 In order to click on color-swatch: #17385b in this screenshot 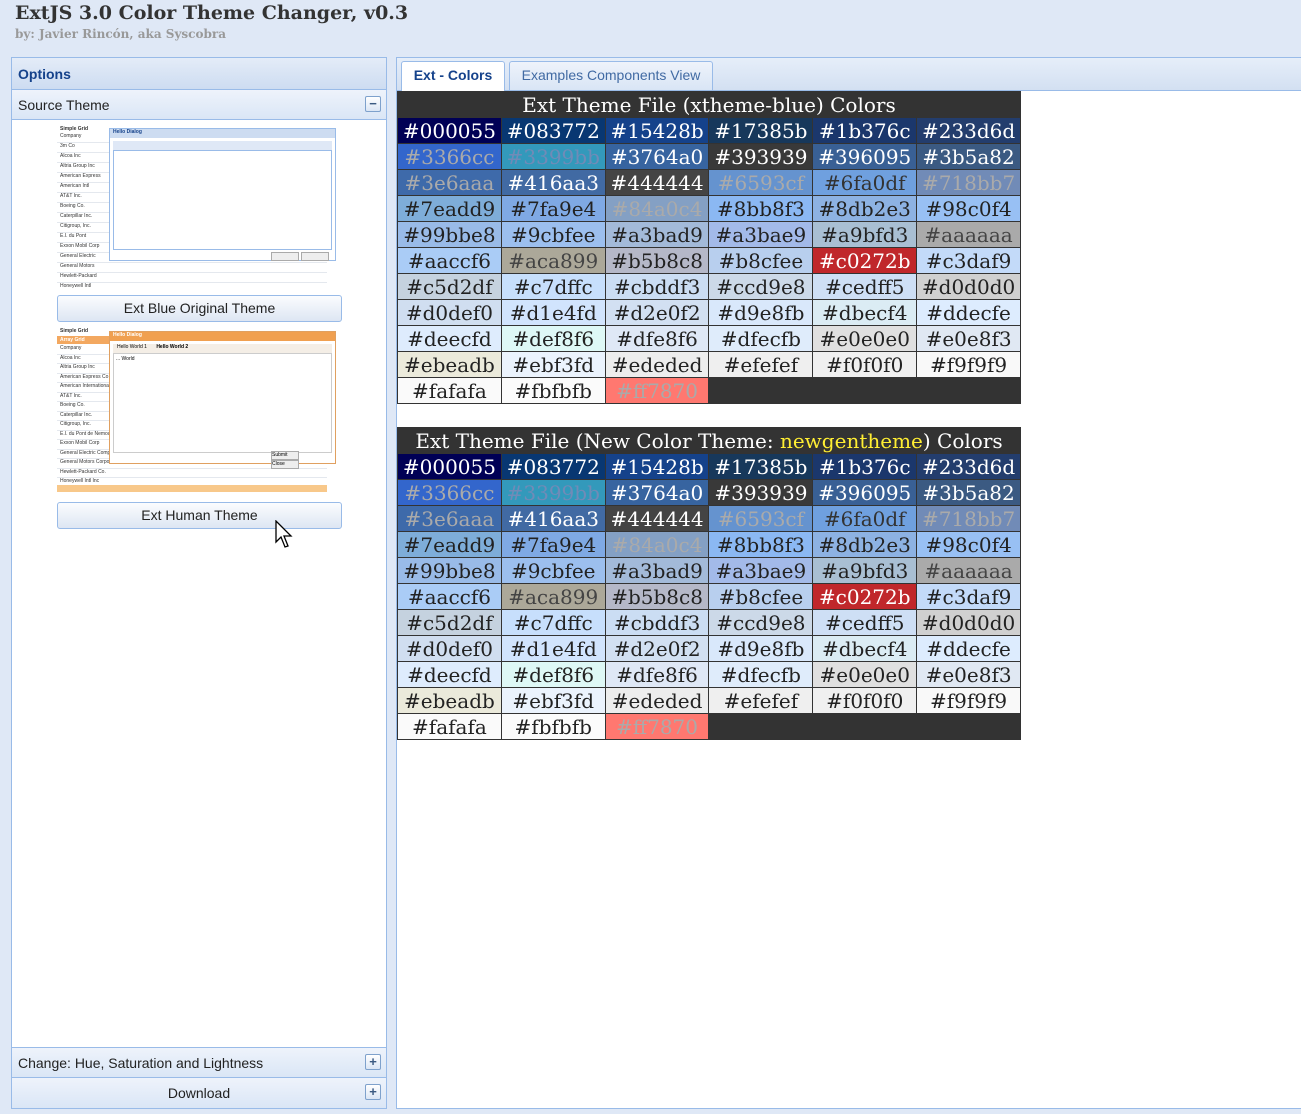, I will do `click(761, 130)`.